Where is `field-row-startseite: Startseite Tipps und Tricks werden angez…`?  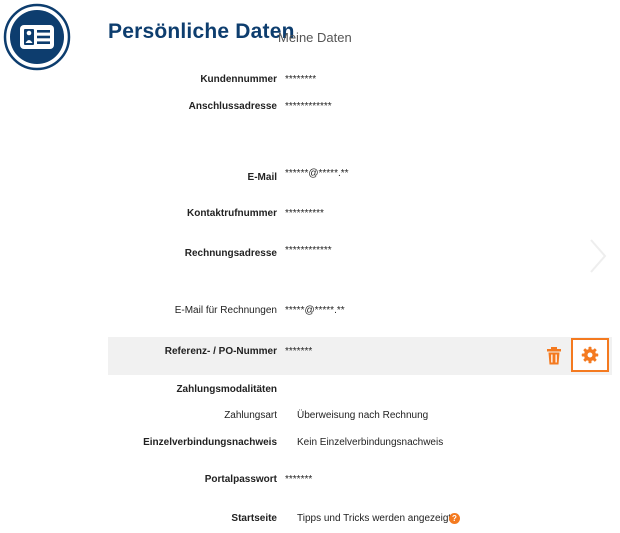 field-row-startseite: Startseite Tipps und Tricks werden angez… is located at coordinates (310, 523).